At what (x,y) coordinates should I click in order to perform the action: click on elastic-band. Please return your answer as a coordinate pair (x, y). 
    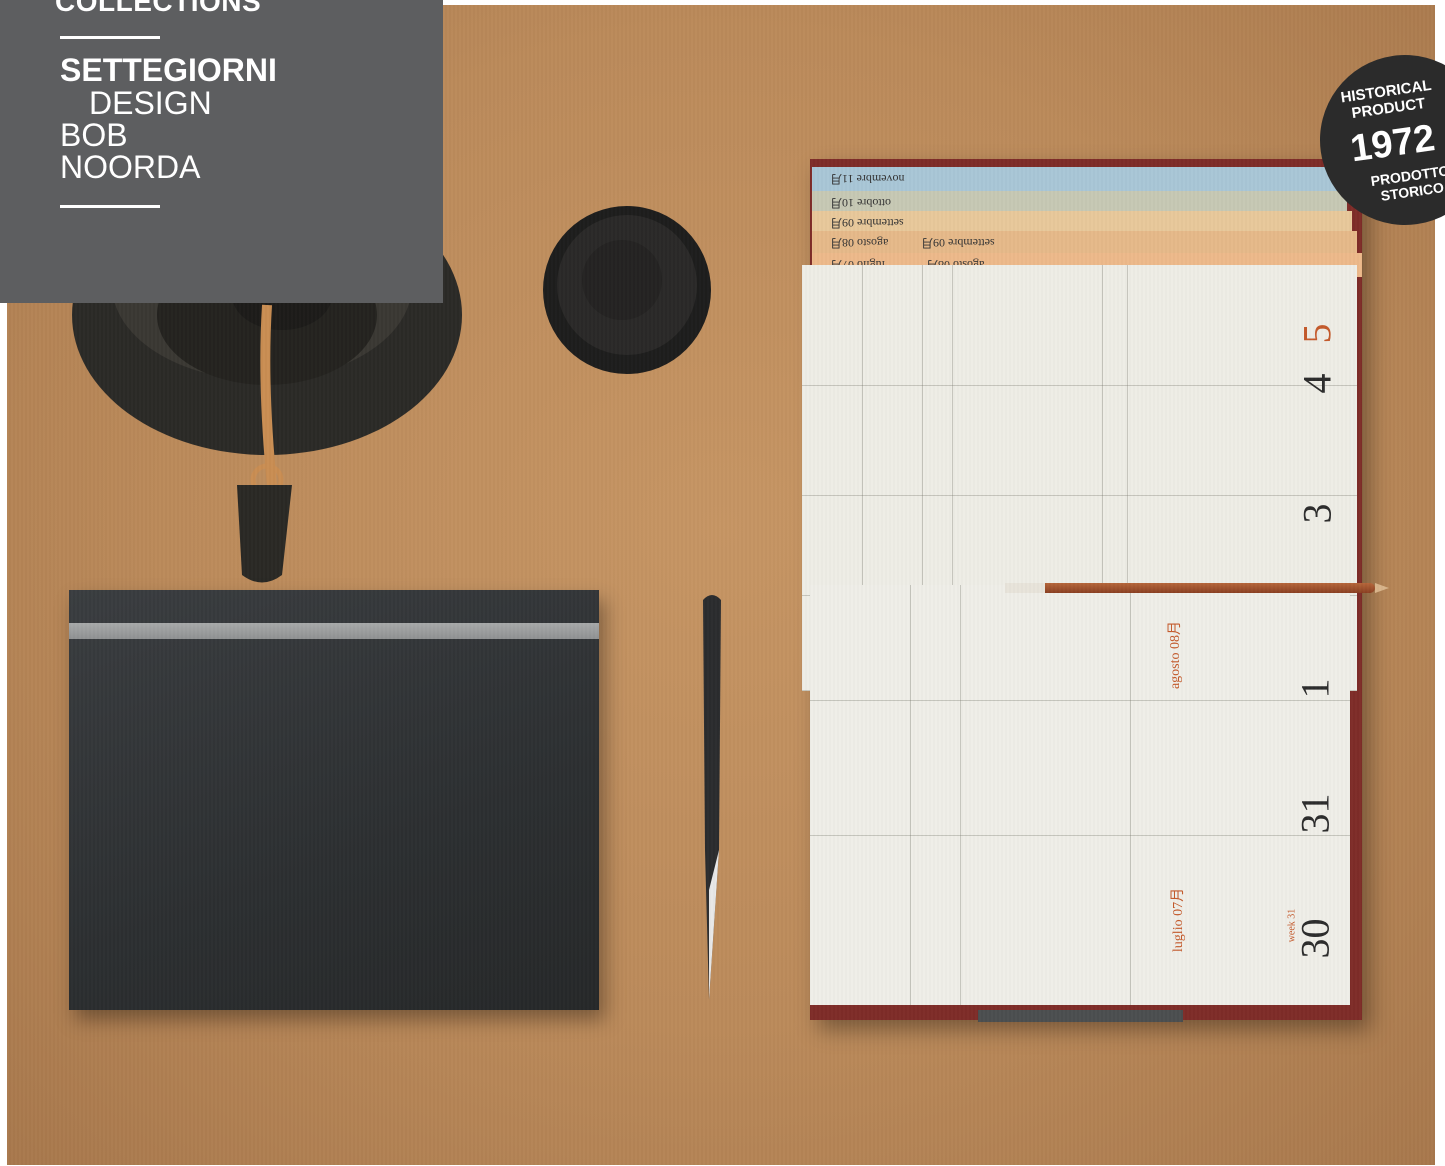
    Looking at the image, I should click on (334, 631).